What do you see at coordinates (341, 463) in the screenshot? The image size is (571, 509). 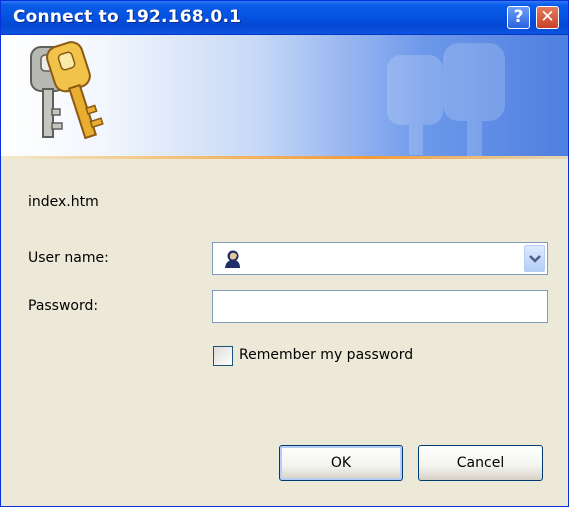 I see `ok-button: OK` at bounding box center [341, 463].